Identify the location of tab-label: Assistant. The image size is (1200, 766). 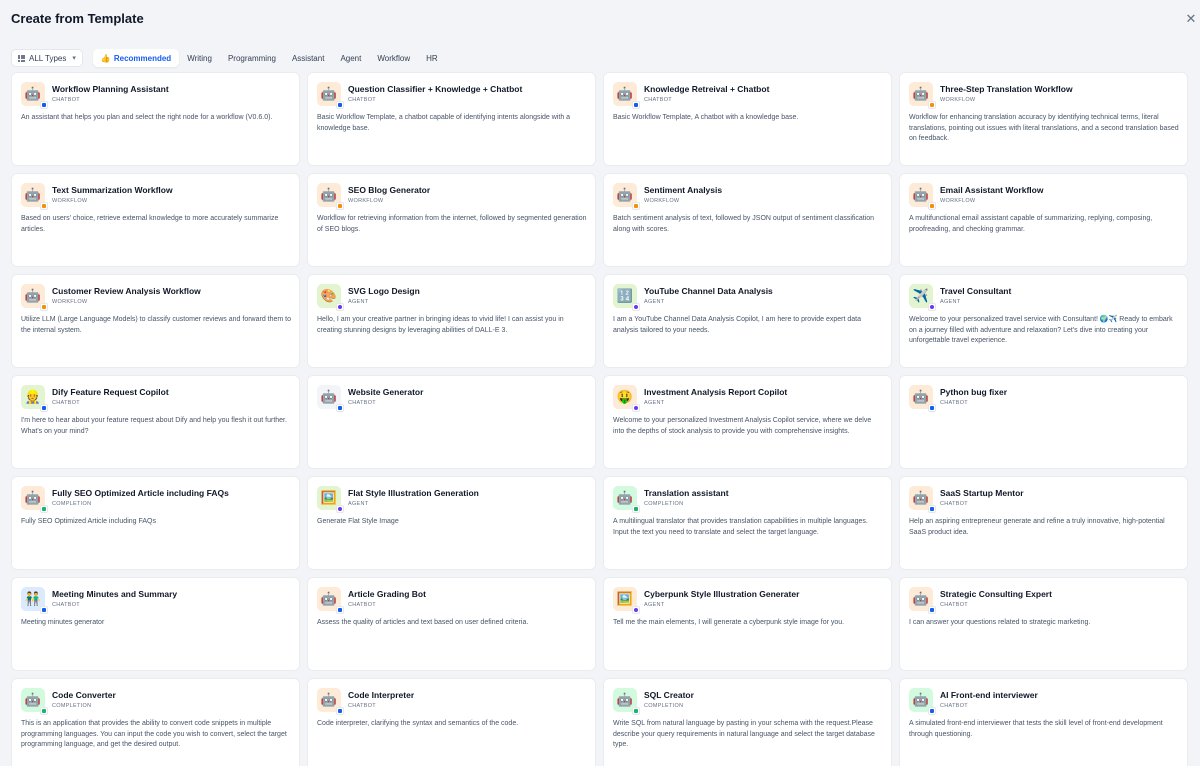
(308, 58).